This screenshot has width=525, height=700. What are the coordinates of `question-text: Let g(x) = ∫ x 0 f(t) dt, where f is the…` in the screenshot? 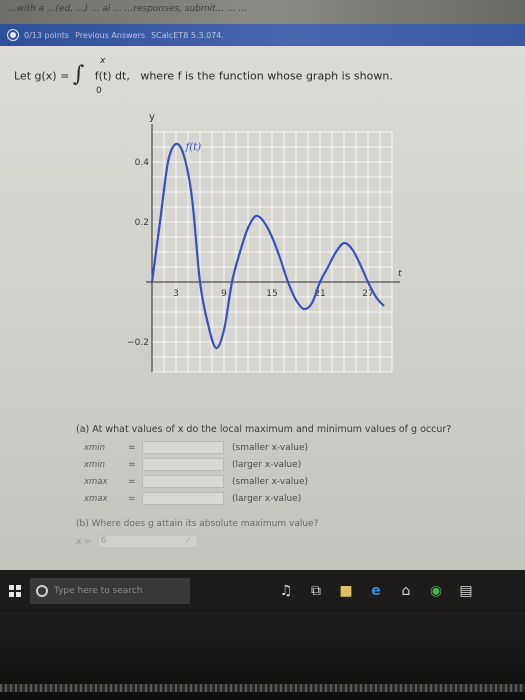 It's located at (203, 76).